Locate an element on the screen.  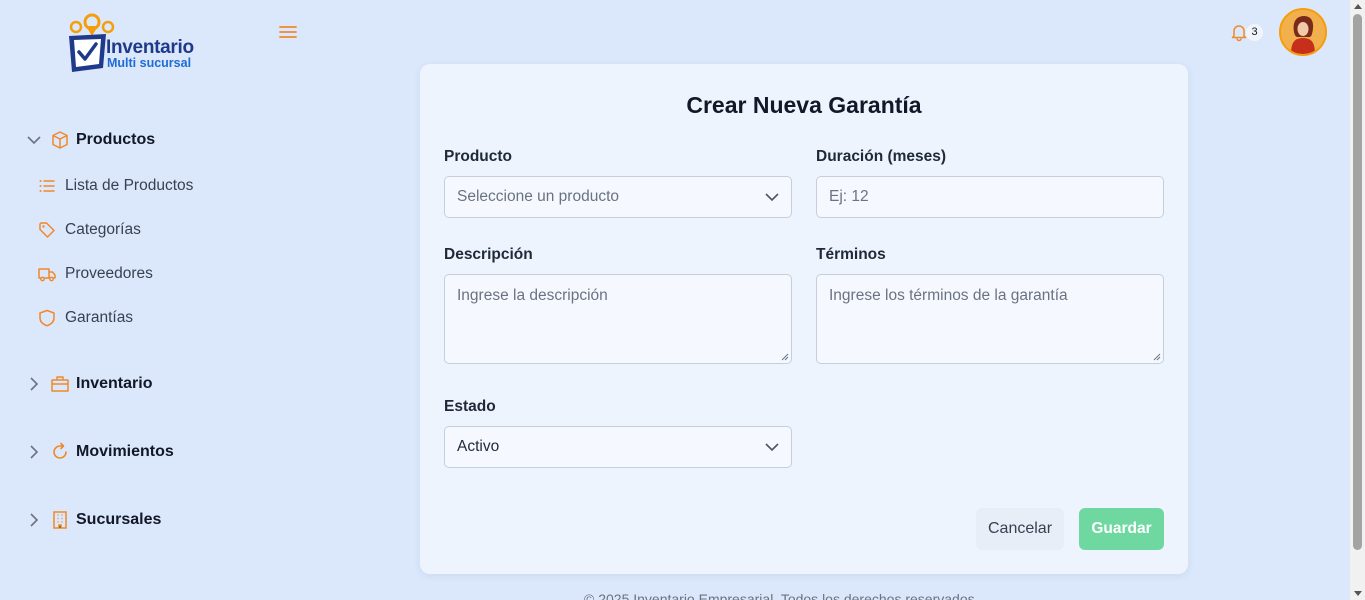
sidebar-item-label: Lista de Productos is located at coordinates (129, 185).